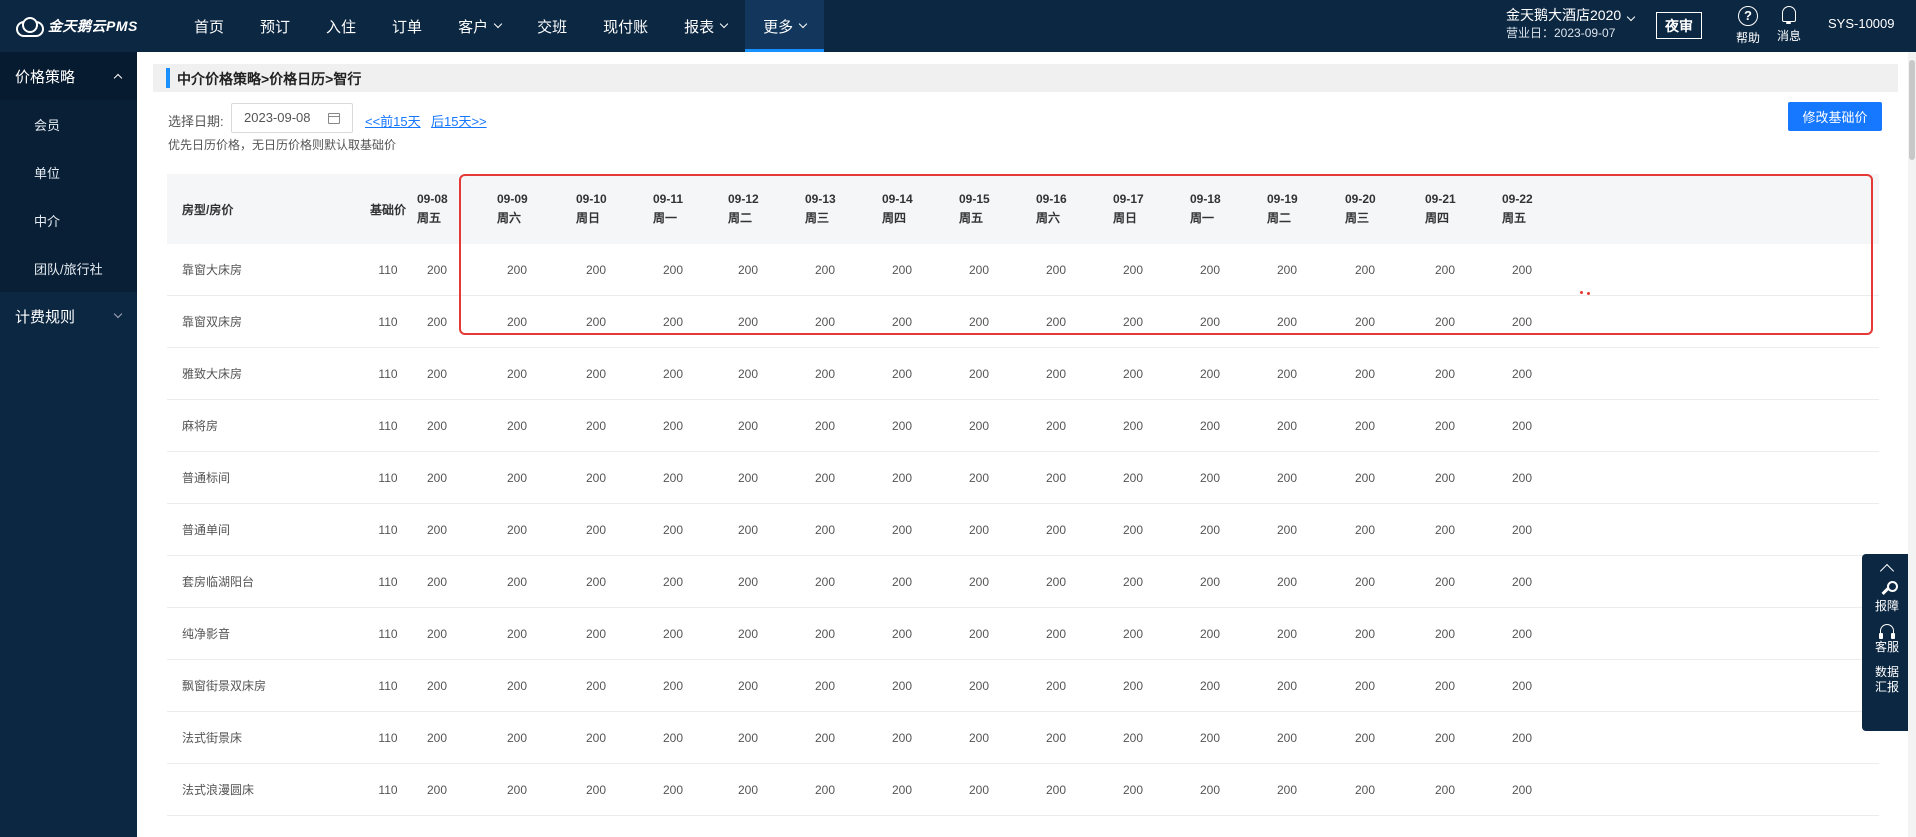  What do you see at coordinates (625, 26) in the screenshot?
I see `nav-item-6: 现付账` at bounding box center [625, 26].